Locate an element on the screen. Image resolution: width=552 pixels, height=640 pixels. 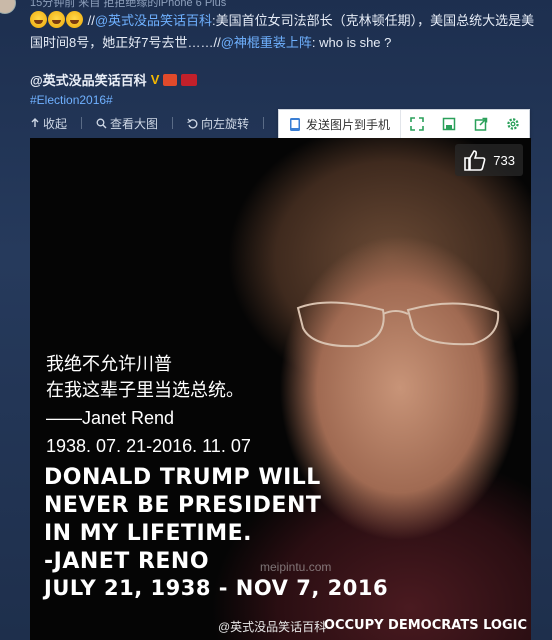
chinese-quote-line: 在我这辈子里当选总统。 is located at coordinates (145, 390).